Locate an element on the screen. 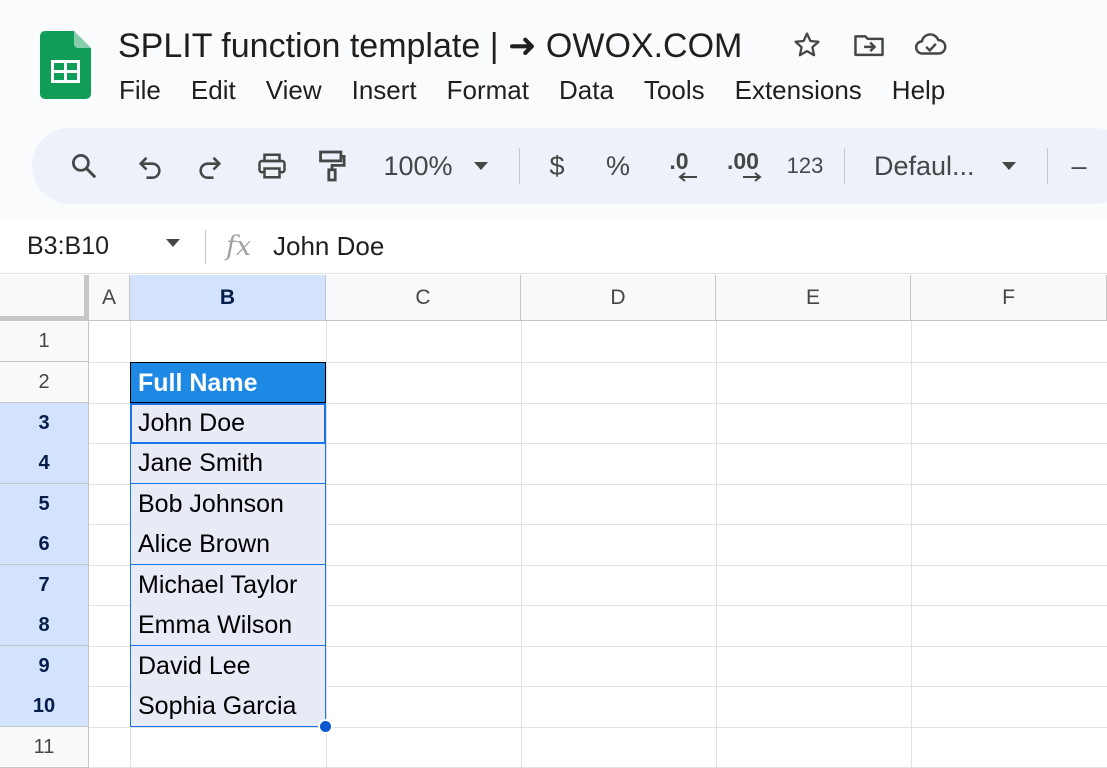  row-header-4: 4 is located at coordinates (44, 463).